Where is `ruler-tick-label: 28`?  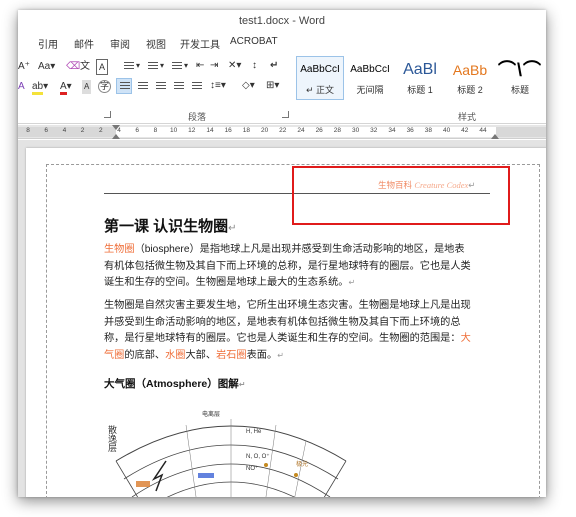 ruler-tick-label: 28 is located at coordinates (337, 130).